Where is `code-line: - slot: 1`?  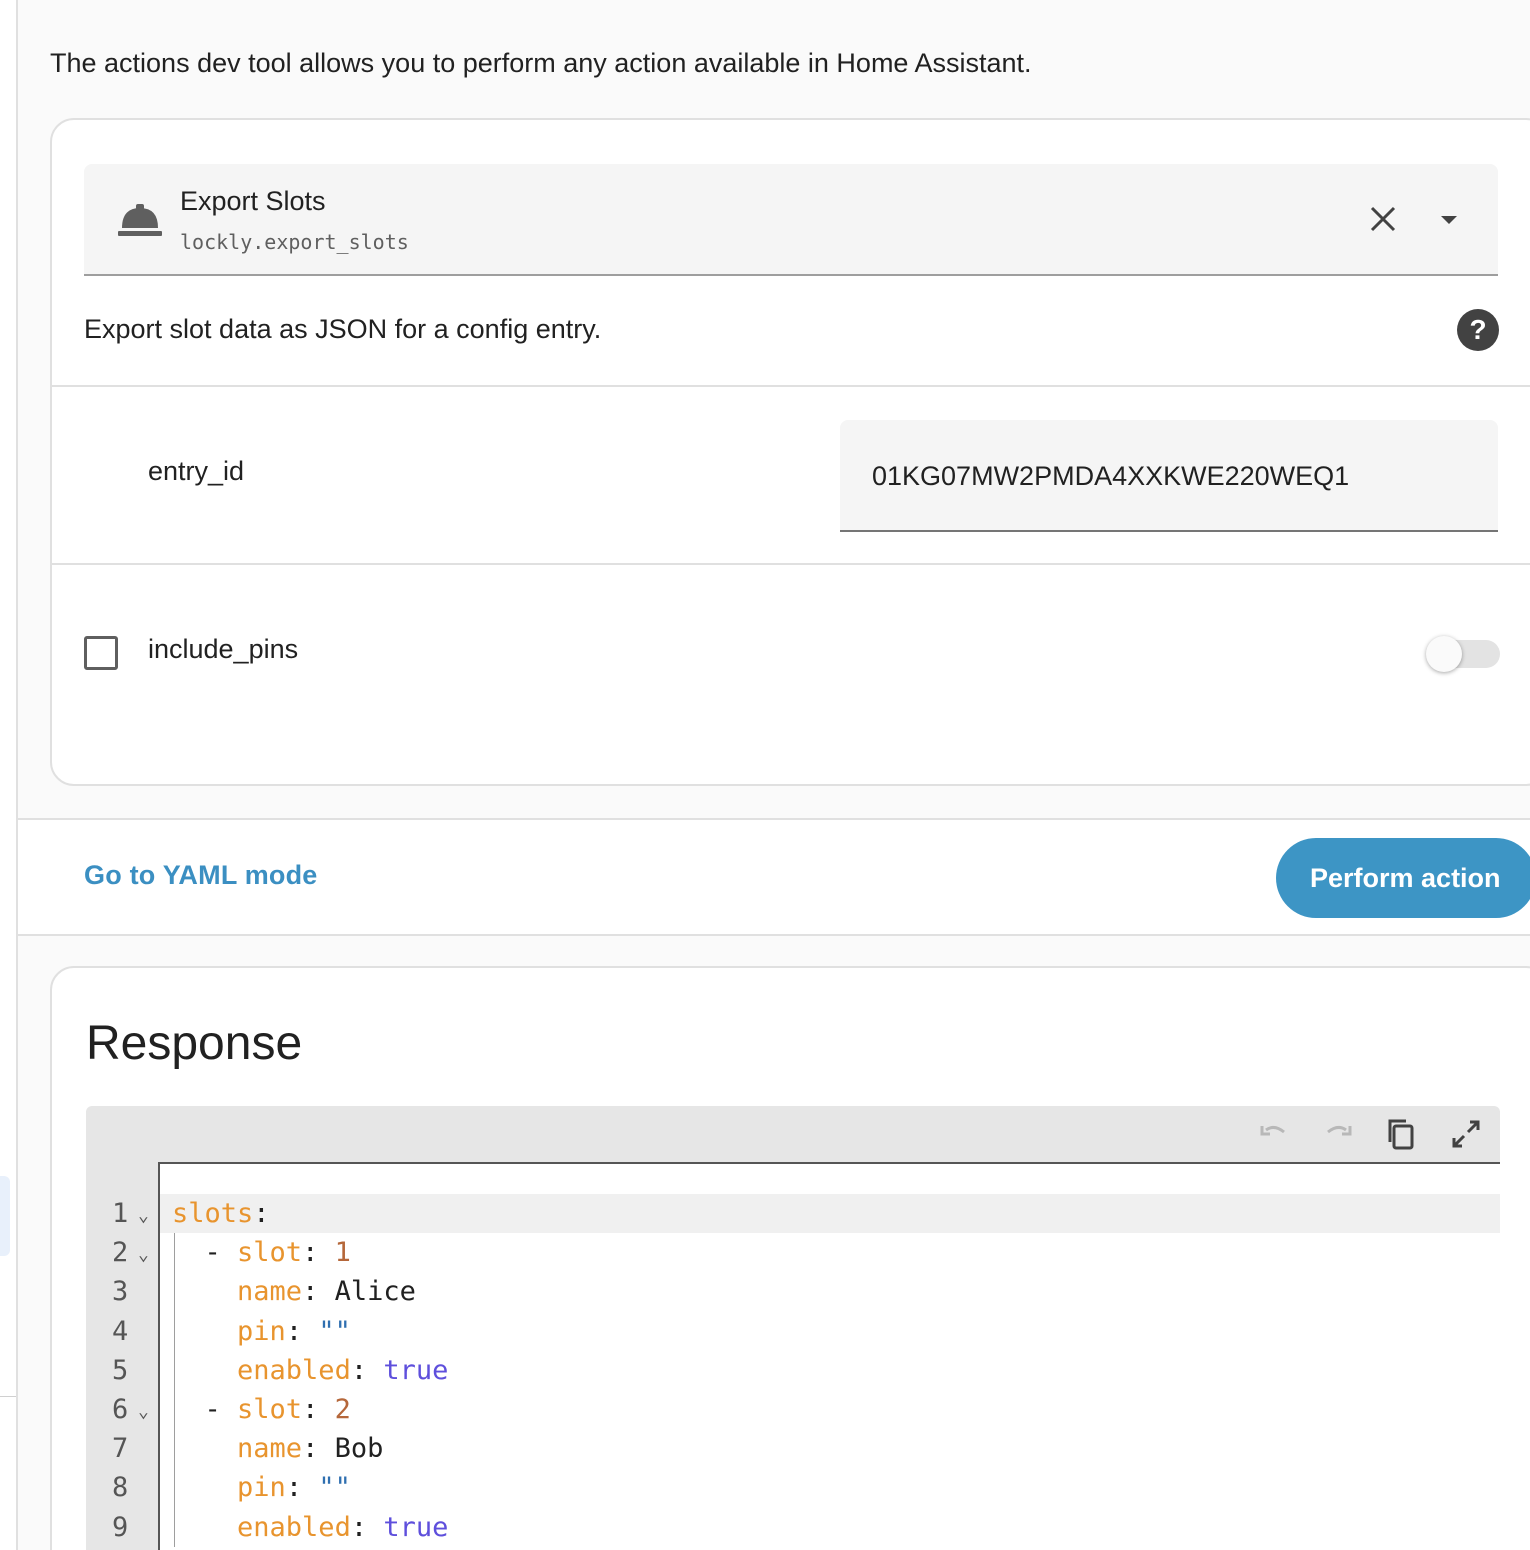
code-line: - slot: 1 is located at coordinates (830, 1253).